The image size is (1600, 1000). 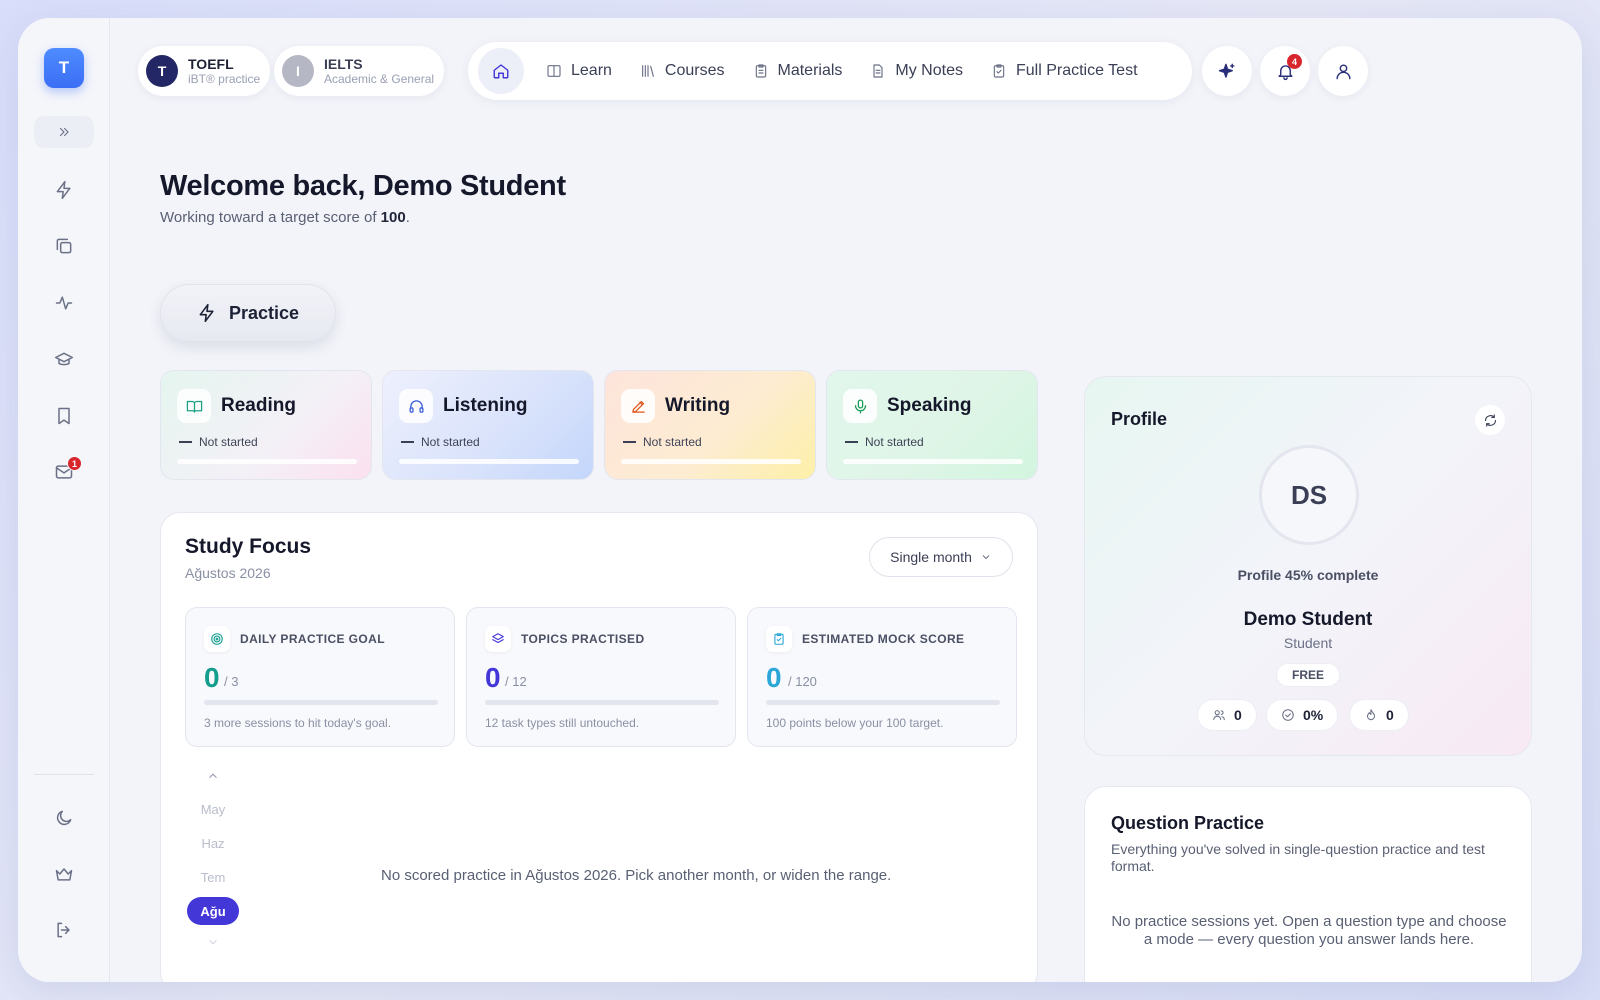 I want to click on month-item: Haz, so click(x=213, y=843).